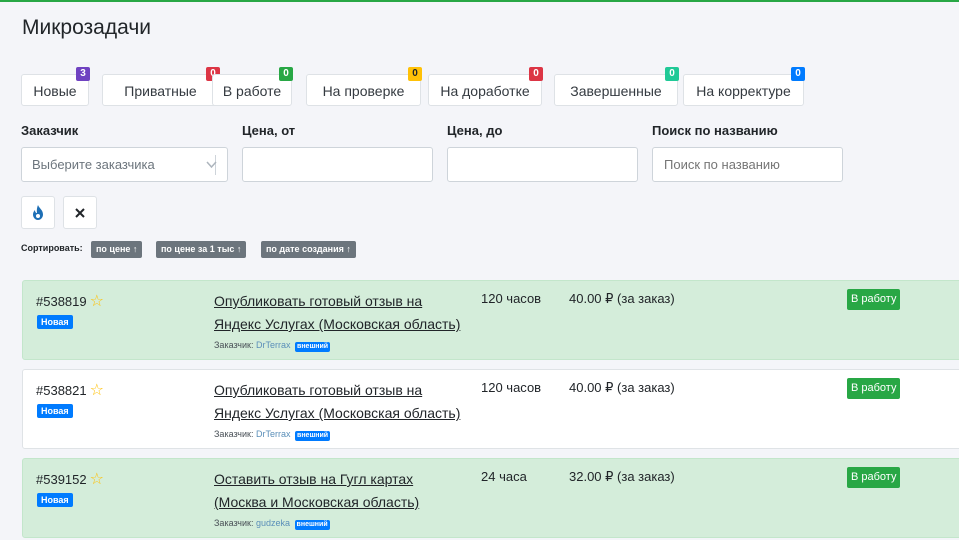  I want to click on price-from-input, so click(337, 164).